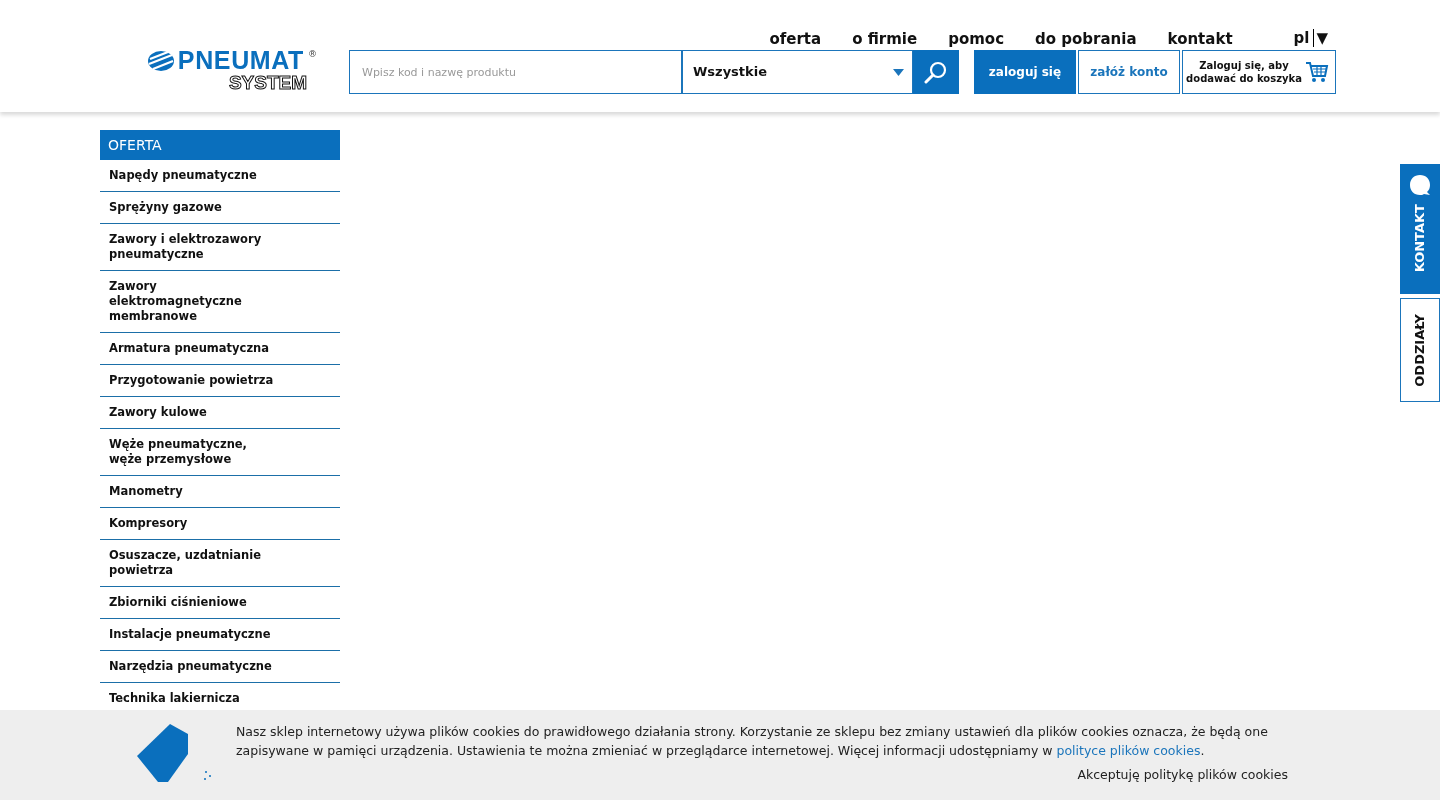  Describe the element at coordinates (1420, 185) in the screenshot. I see `chat-bubble-icon` at that location.